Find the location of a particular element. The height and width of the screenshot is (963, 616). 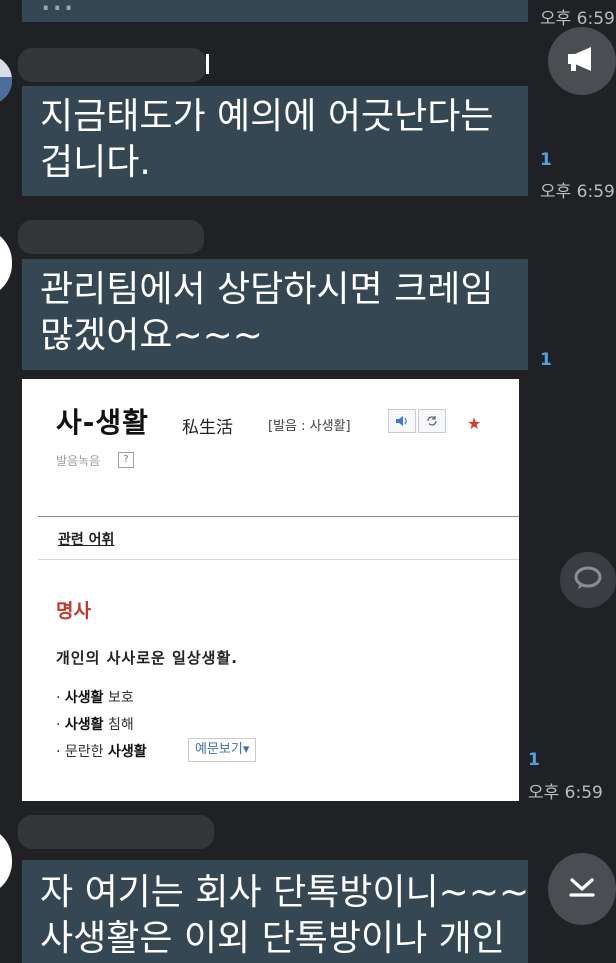

dictionary-headword: 사-생활 is located at coordinates (102, 422).